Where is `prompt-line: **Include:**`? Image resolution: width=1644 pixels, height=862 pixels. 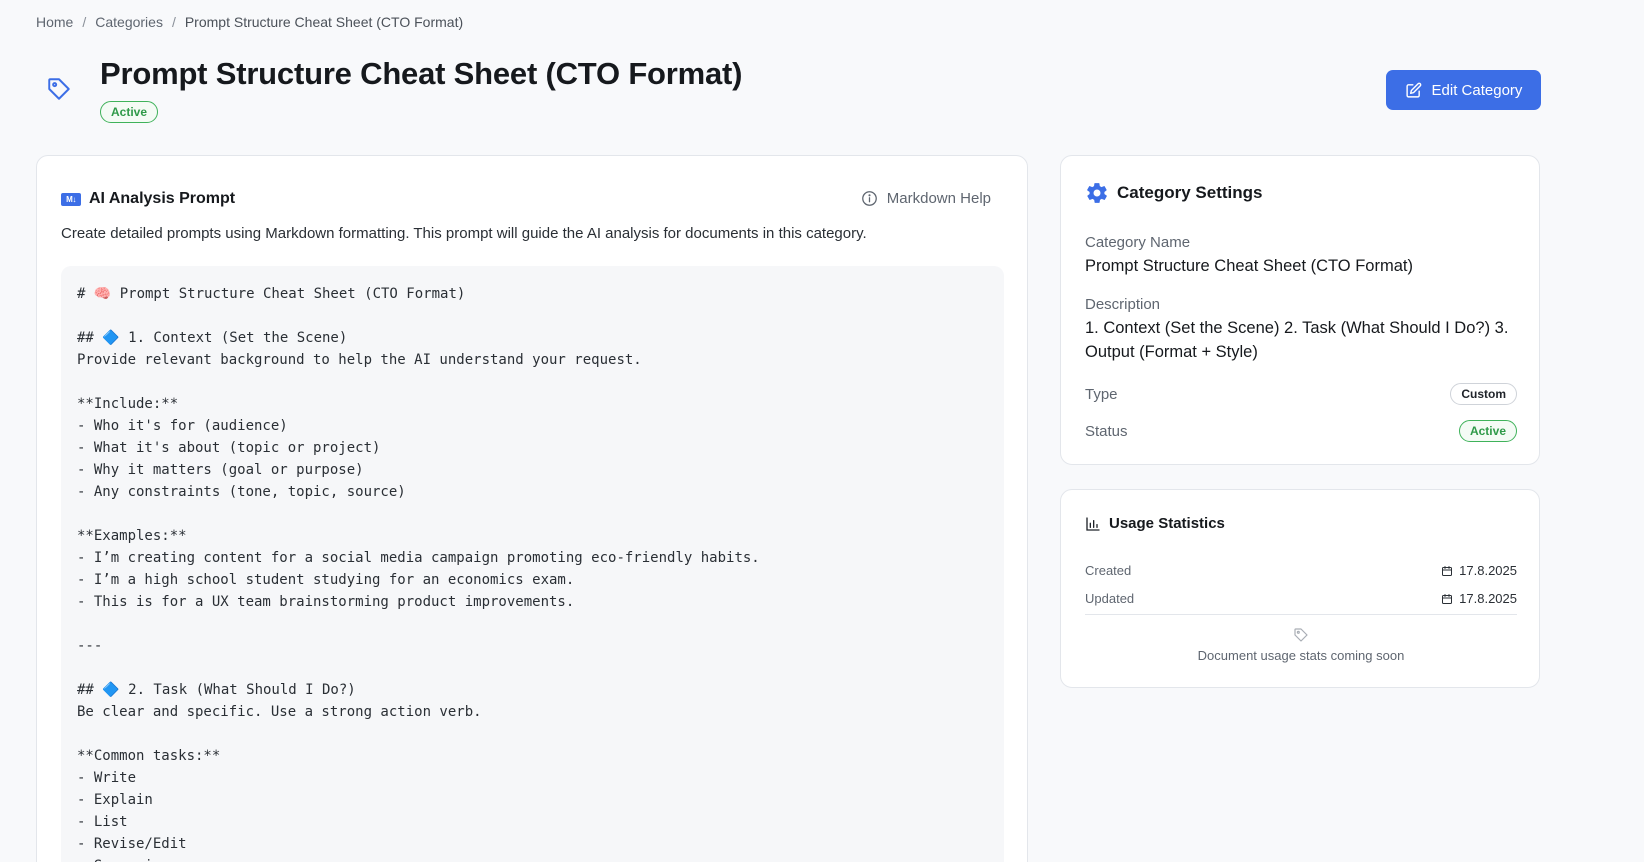
prompt-line: **Include:** is located at coordinates (128, 404).